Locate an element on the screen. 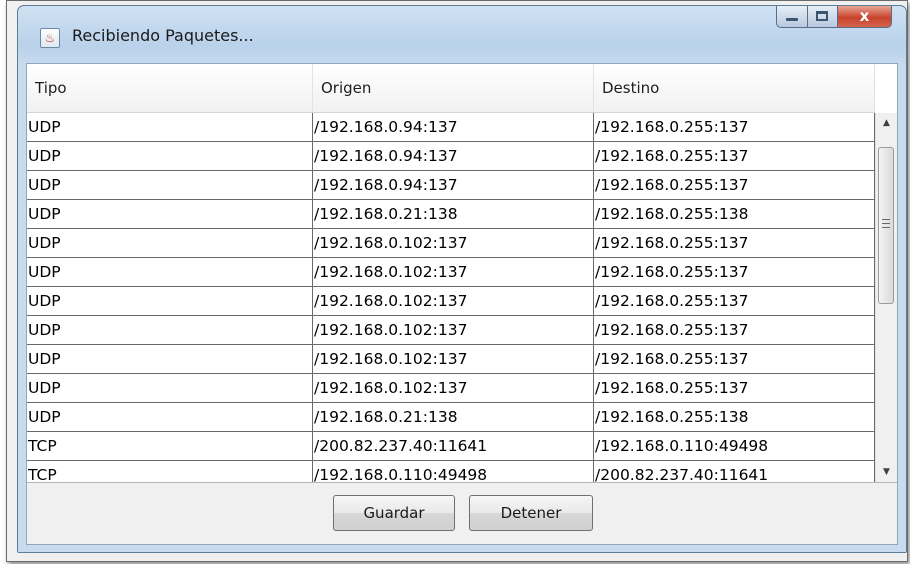 This screenshot has width=910, height=564. cell-destino: /200.82.237.40:11641 is located at coordinates (734, 471).